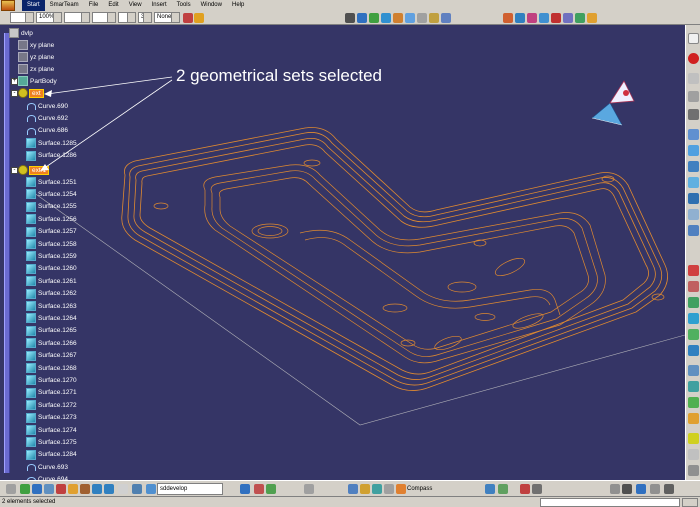 Image resolution: width=700 pixels, height=507 pixels. What do you see at coordinates (47, 467) in the screenshot?
I see `tree-item-curve-693: Curve.693` at bounding box center [47, 467].